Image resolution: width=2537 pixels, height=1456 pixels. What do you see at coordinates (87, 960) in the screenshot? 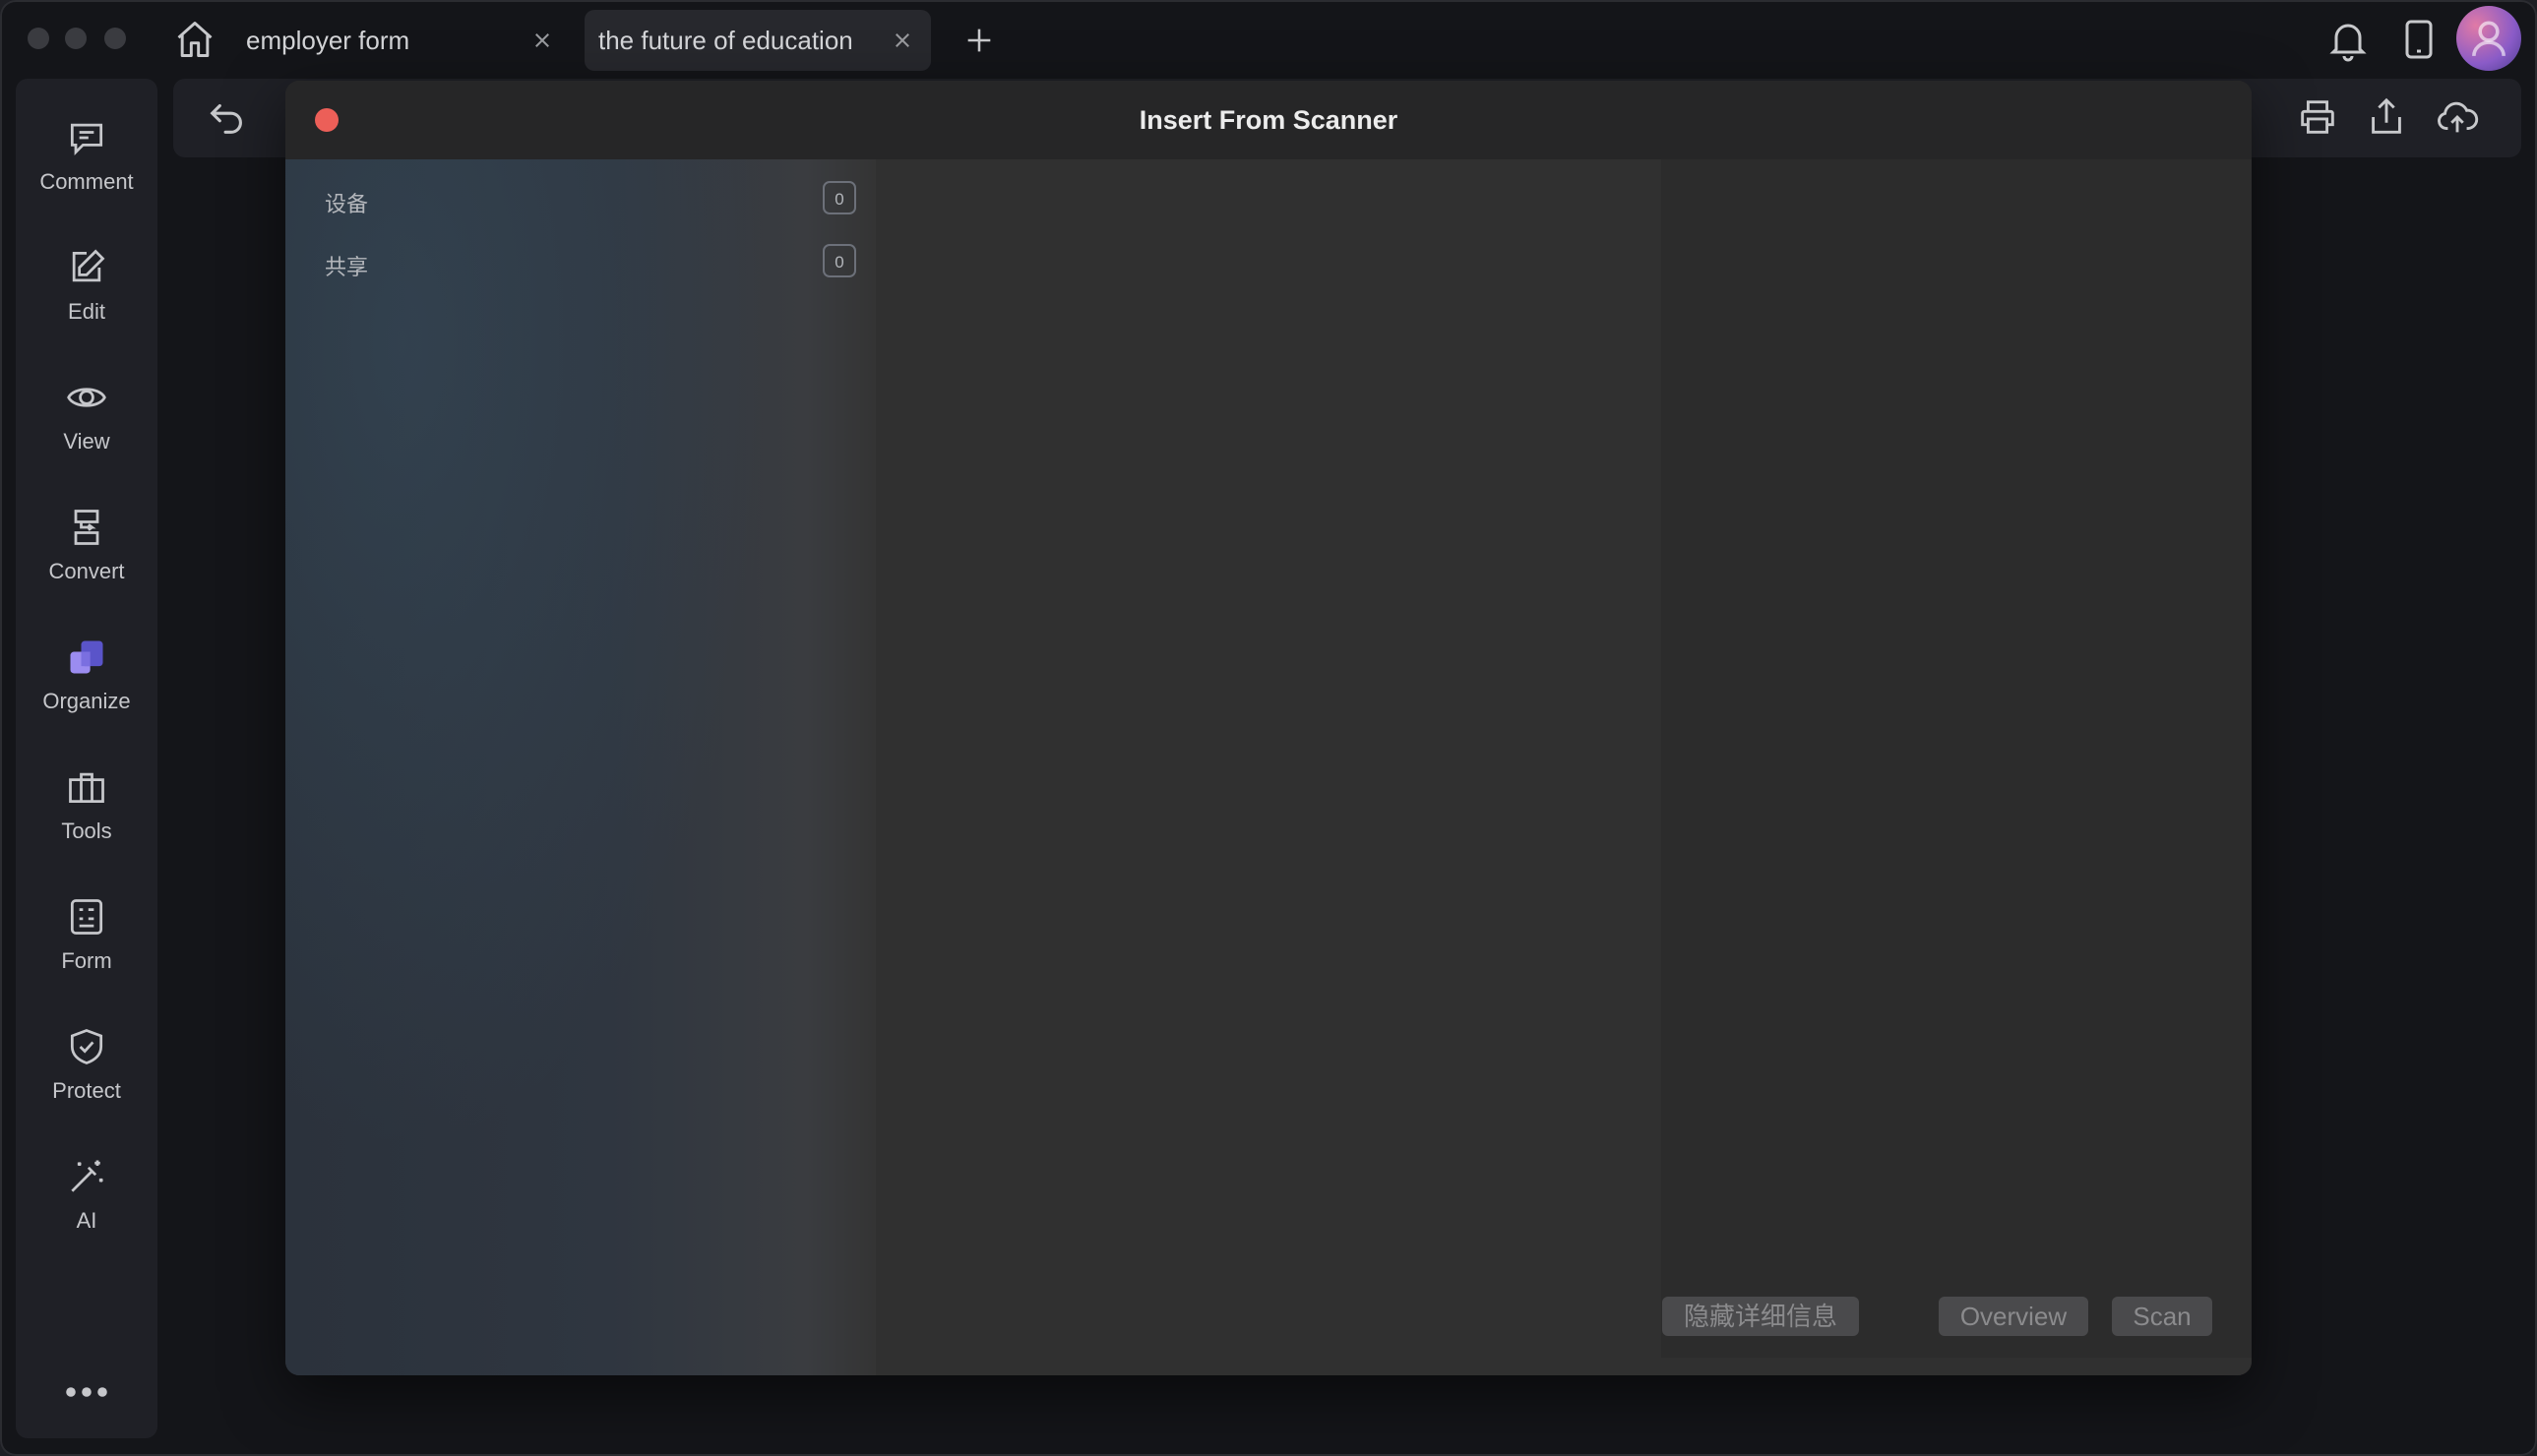
I see `sidebar-item-label: Form` at bounding box center [87, 960].